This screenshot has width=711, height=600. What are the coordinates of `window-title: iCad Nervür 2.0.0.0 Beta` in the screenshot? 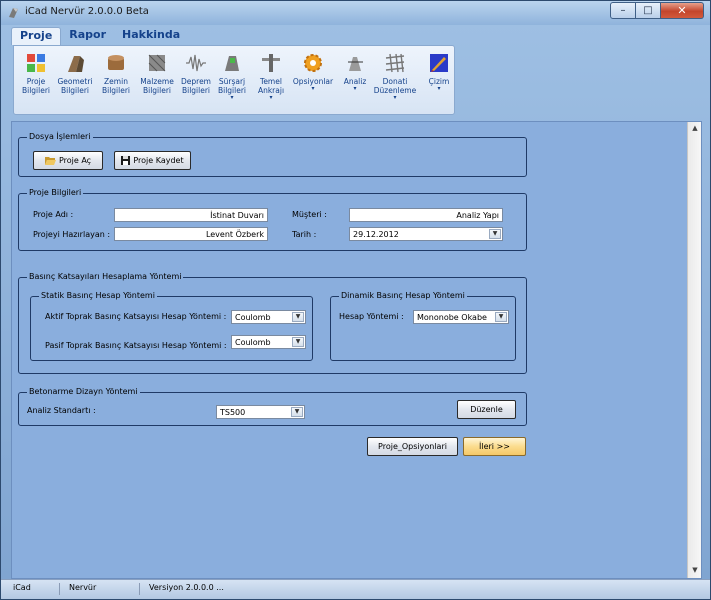 It's located at (87, 11).